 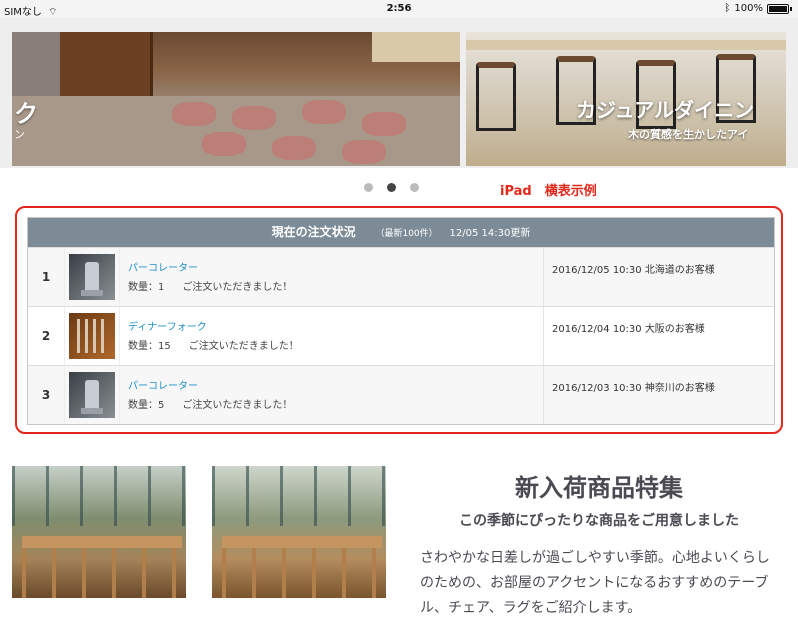 I want to click on order-rank: 1, so click(x=46, y=277).